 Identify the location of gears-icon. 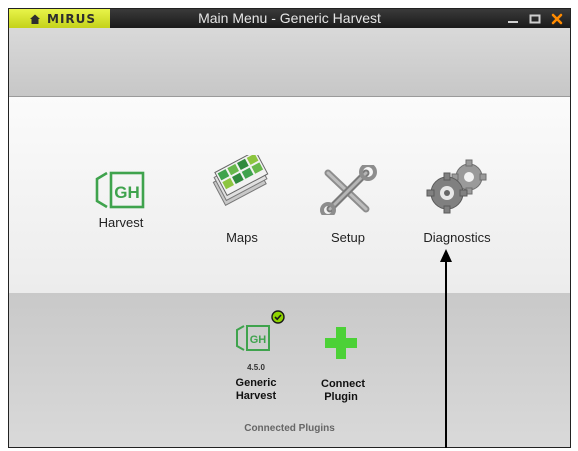
(456, 186).